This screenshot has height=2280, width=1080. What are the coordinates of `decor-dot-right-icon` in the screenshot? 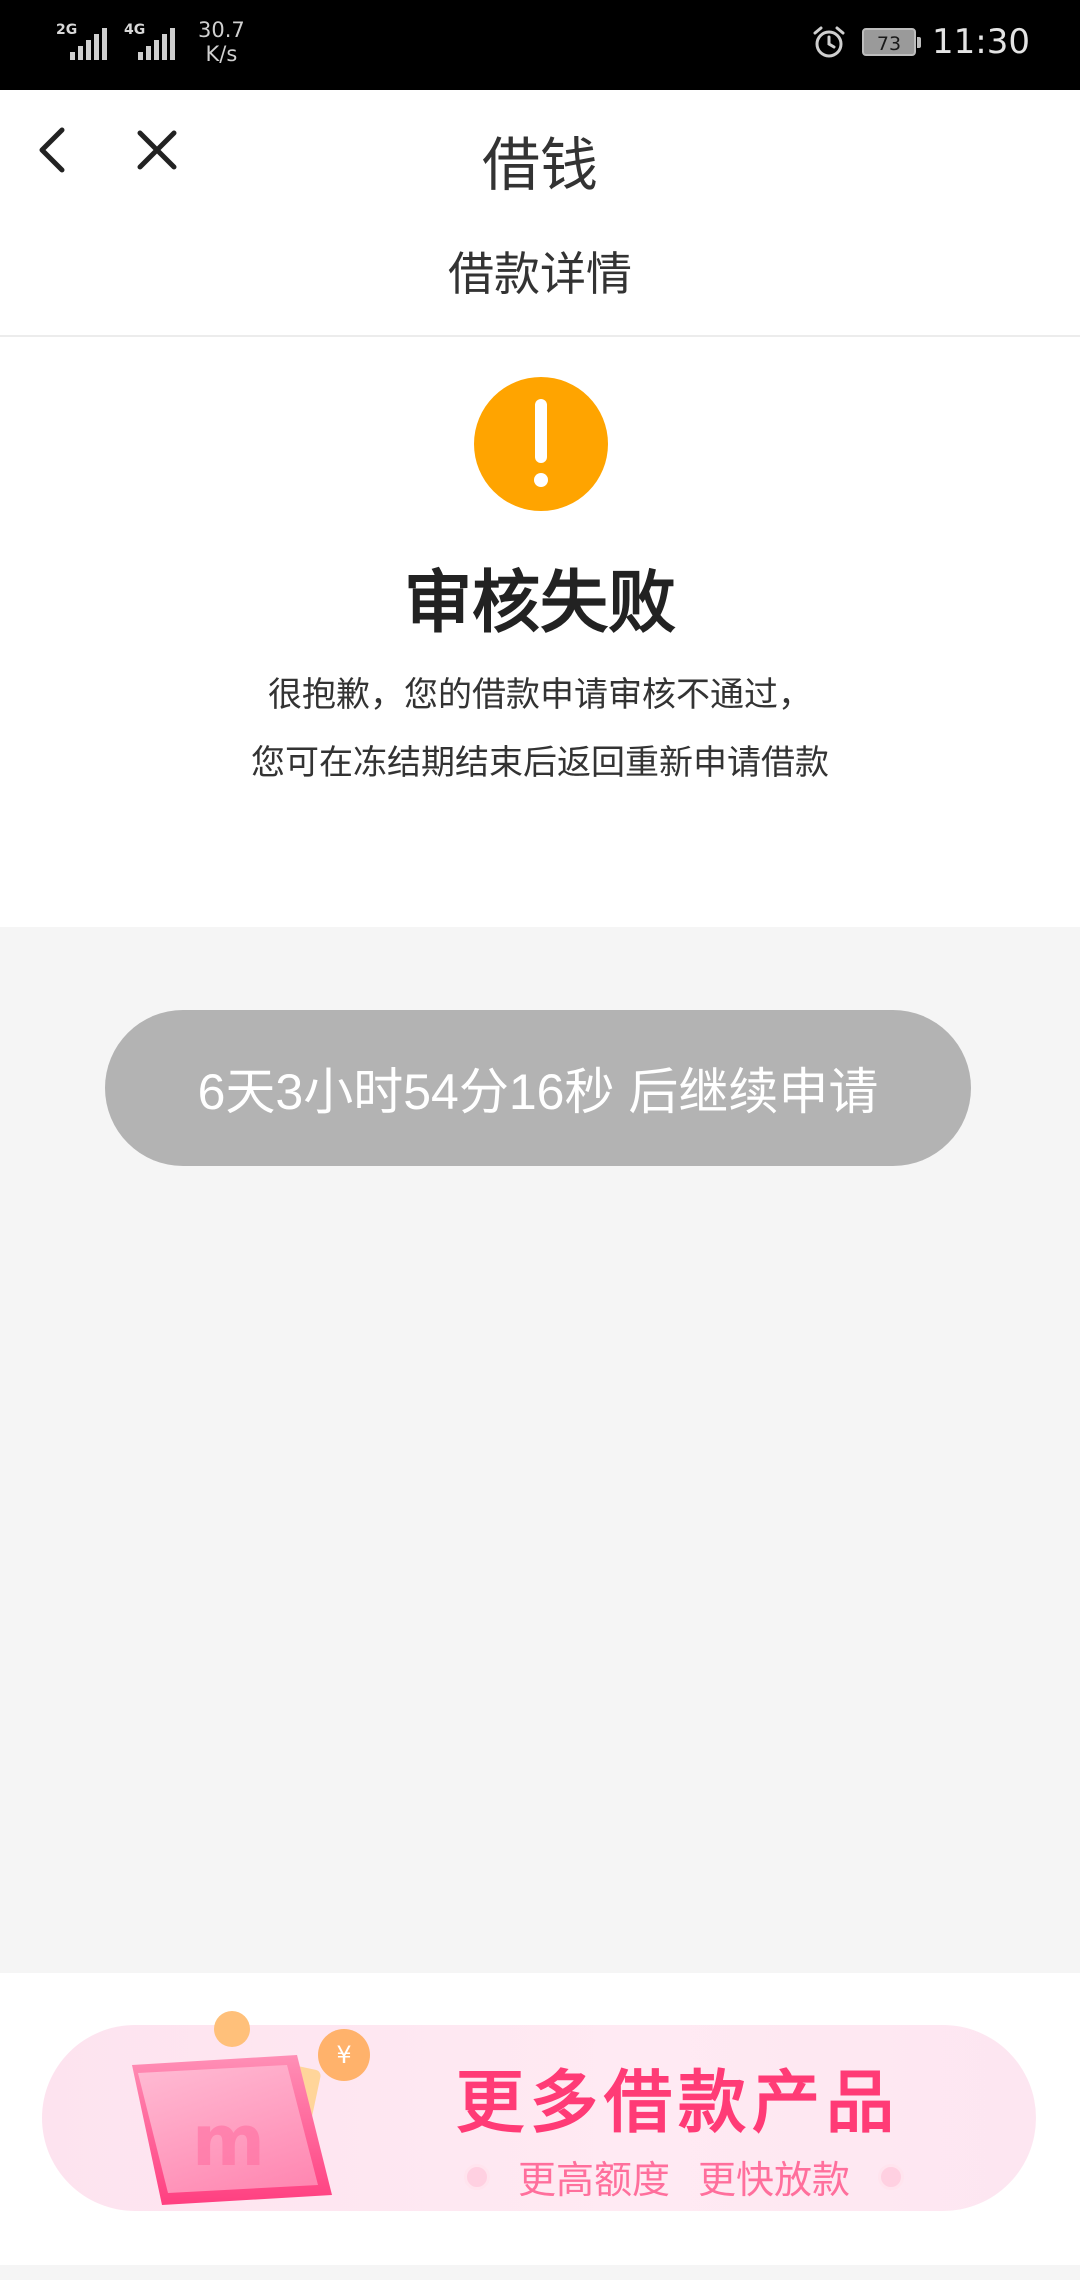 It's located at (891, 2176).